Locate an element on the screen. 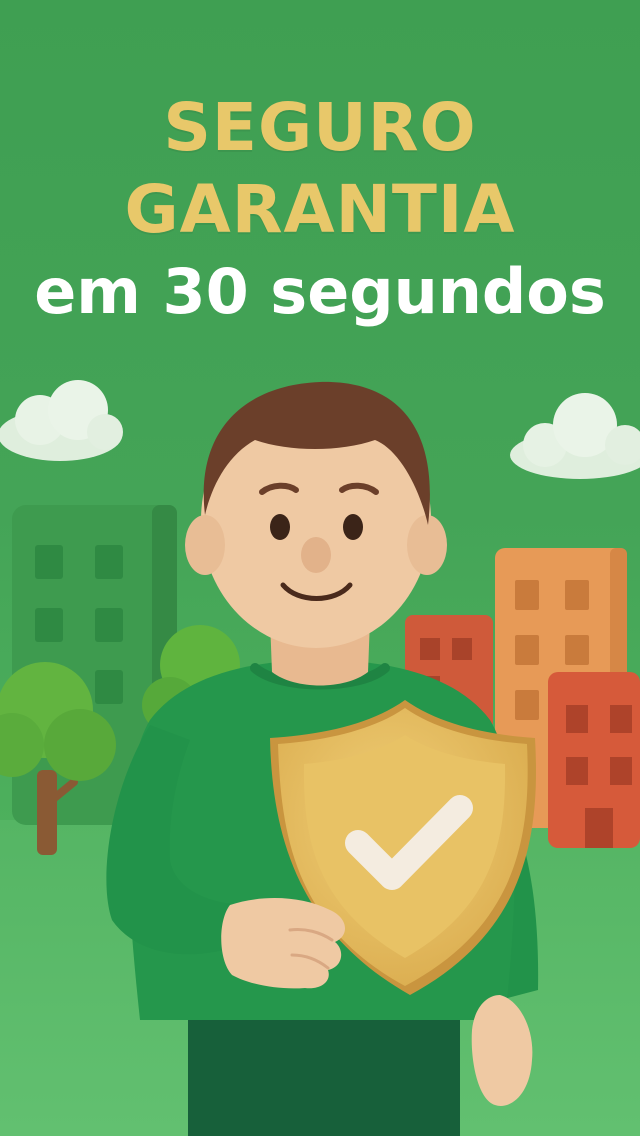 This screenshot has height=1136, width=640. headline-line-3: em 30 segundos is located at coordinates (320, 291).